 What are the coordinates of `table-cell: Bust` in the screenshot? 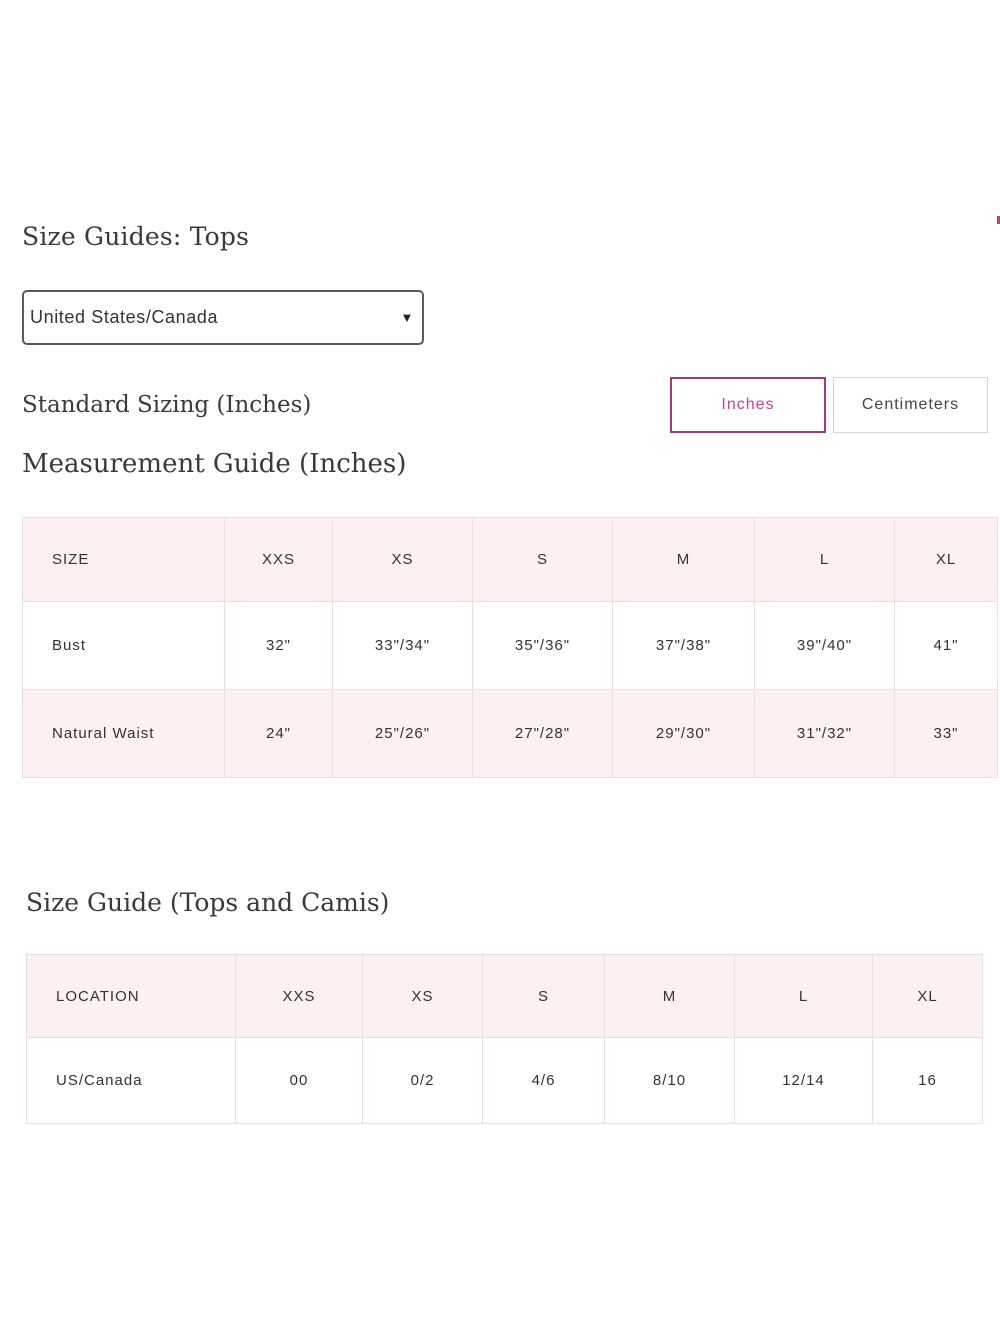 It's located at (123, 645).